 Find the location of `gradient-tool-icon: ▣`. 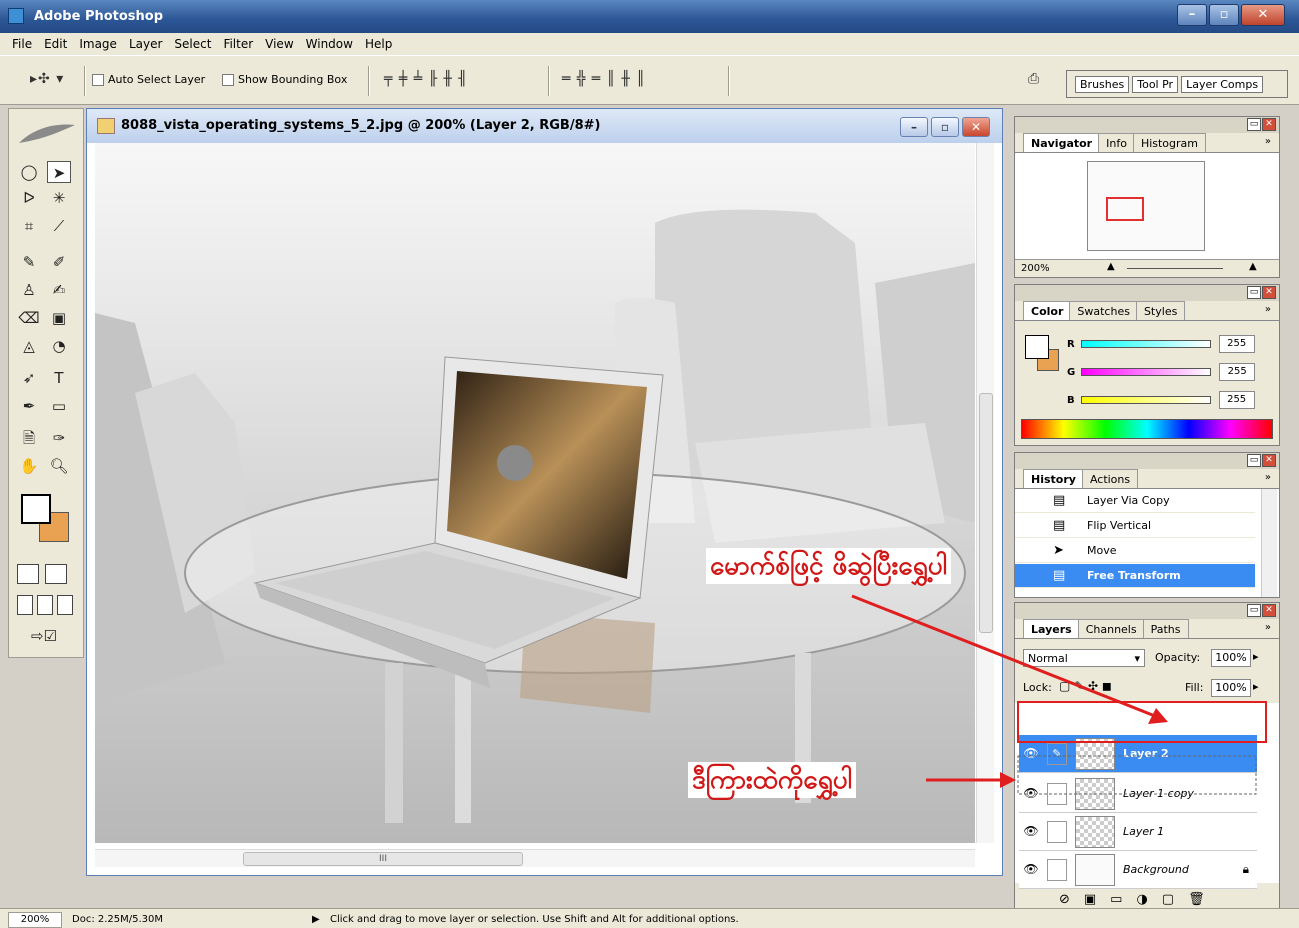

gradient-tool-icon: ▣ is located at coordinates (59, 318).